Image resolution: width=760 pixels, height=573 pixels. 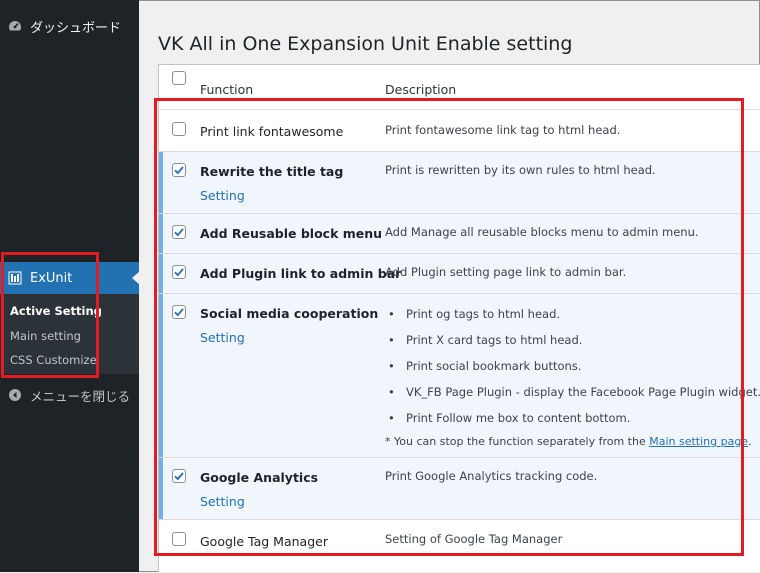 I want to click on submenu-item-css-customize: CSS Customize, so click(x=53, y=360).